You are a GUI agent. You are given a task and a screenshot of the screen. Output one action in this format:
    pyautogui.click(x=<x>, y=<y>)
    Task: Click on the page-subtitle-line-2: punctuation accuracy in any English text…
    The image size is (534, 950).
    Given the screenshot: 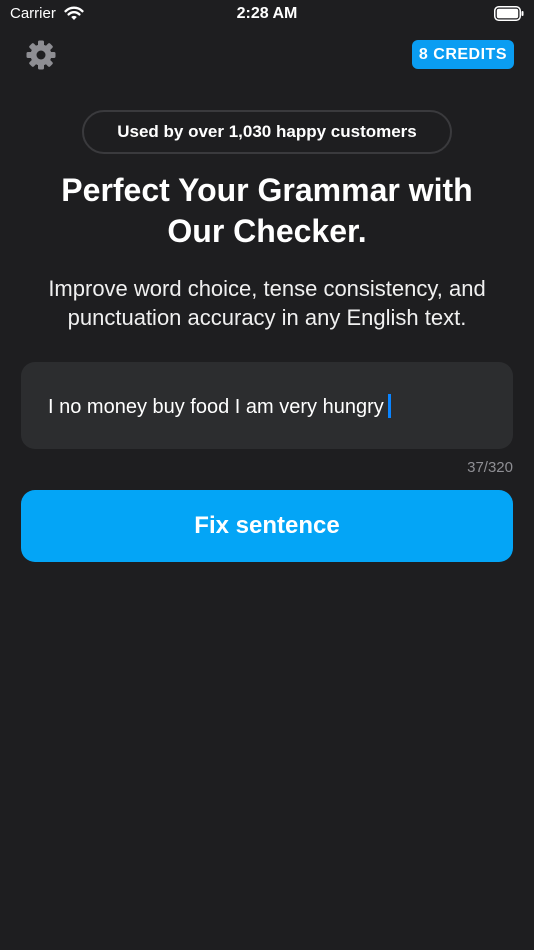 What is the action you would take?
    pyautogui.click(x=267, y=317)
    